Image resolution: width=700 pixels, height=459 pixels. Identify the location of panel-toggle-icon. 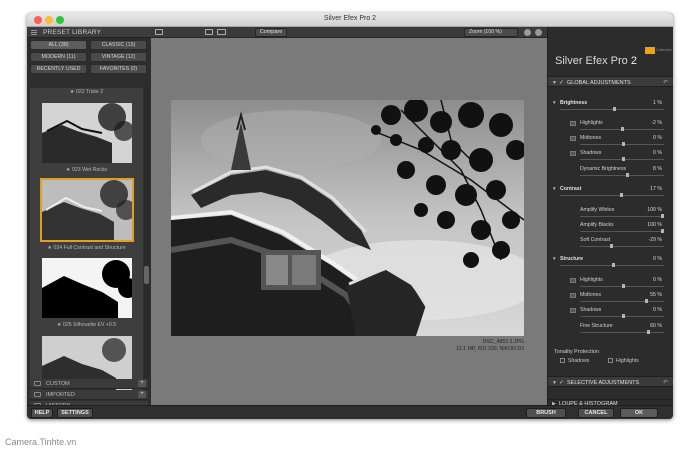
(159, 32).